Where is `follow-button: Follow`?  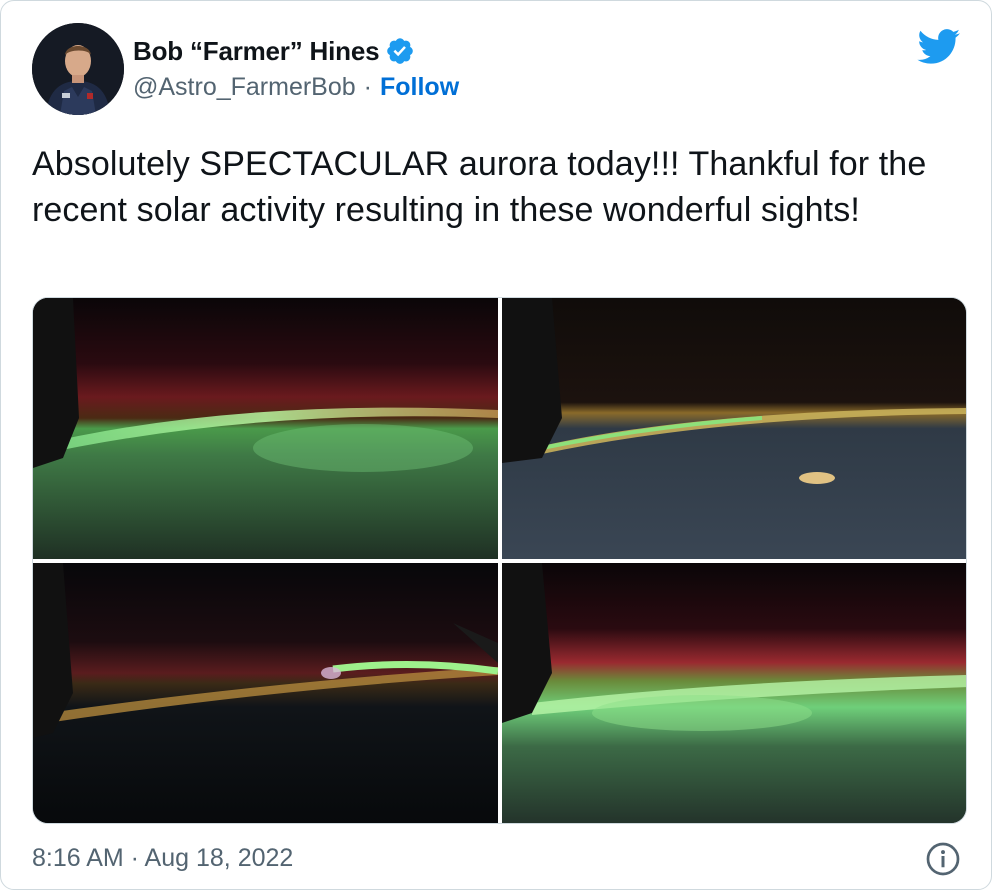
follow-button: Follow is located at coordinates (419, 87).